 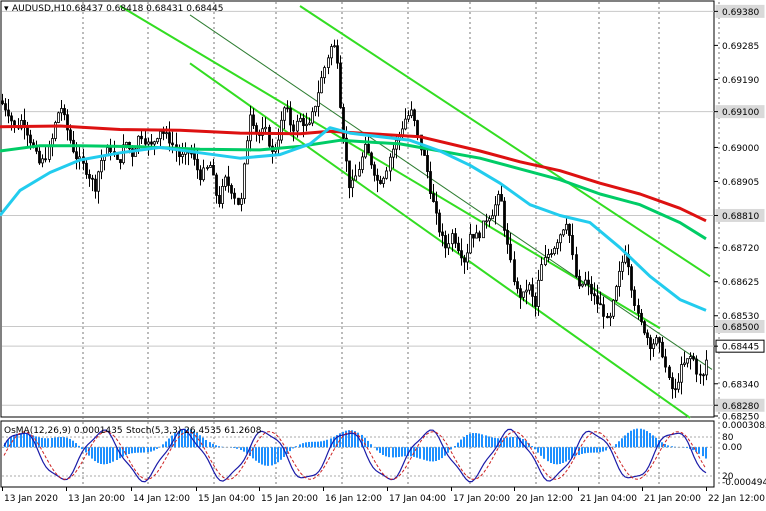 What do you see at coordinates (740, 47) in the screenshot?
I see `price-tick-label: 0.69285` at bounding box center [740, 47].